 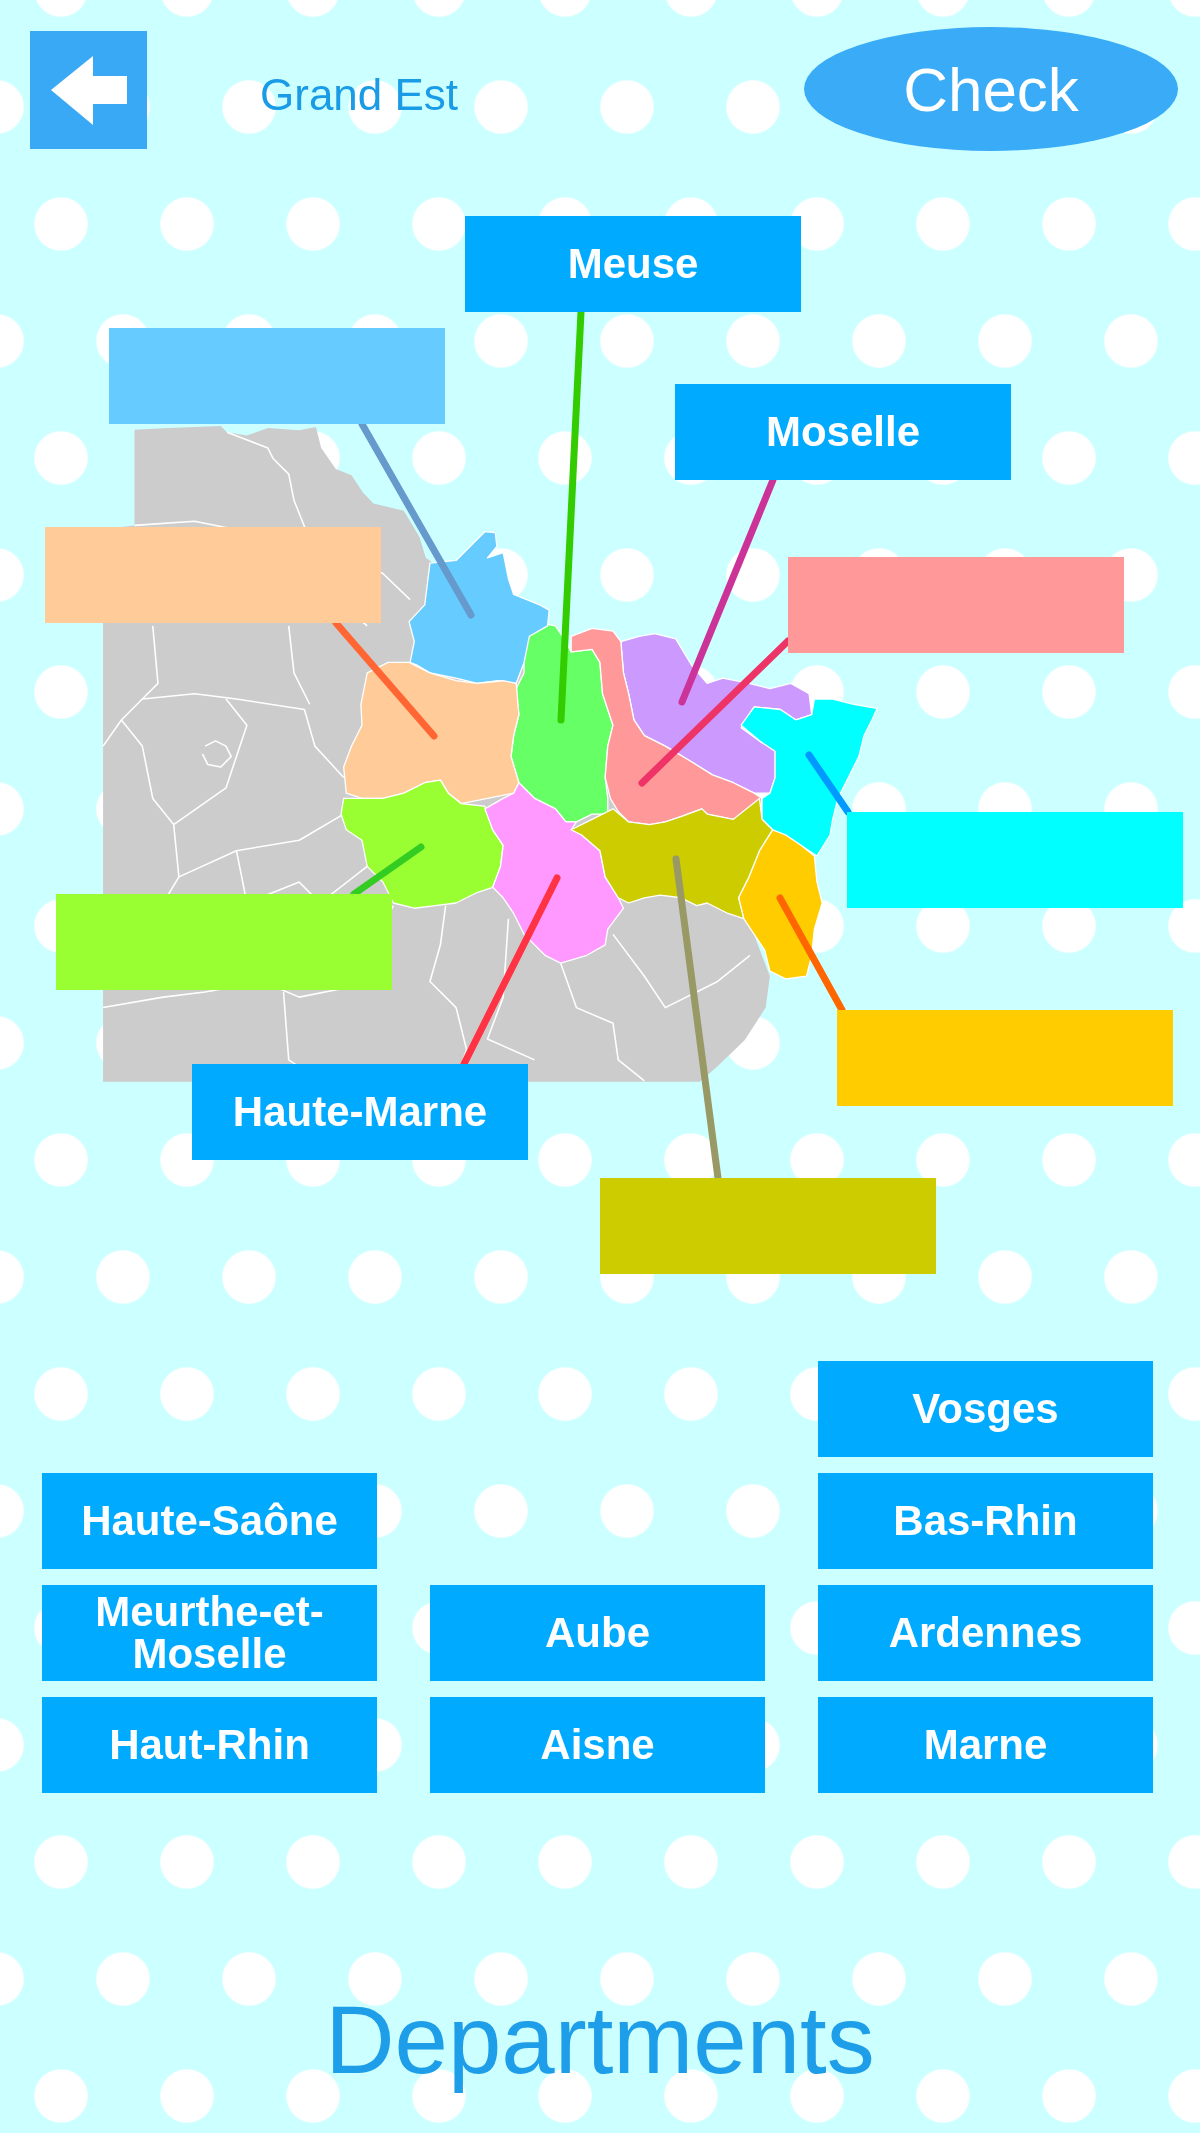 I want to click on answer-tile: Marne, so click(x=985, y=1745).